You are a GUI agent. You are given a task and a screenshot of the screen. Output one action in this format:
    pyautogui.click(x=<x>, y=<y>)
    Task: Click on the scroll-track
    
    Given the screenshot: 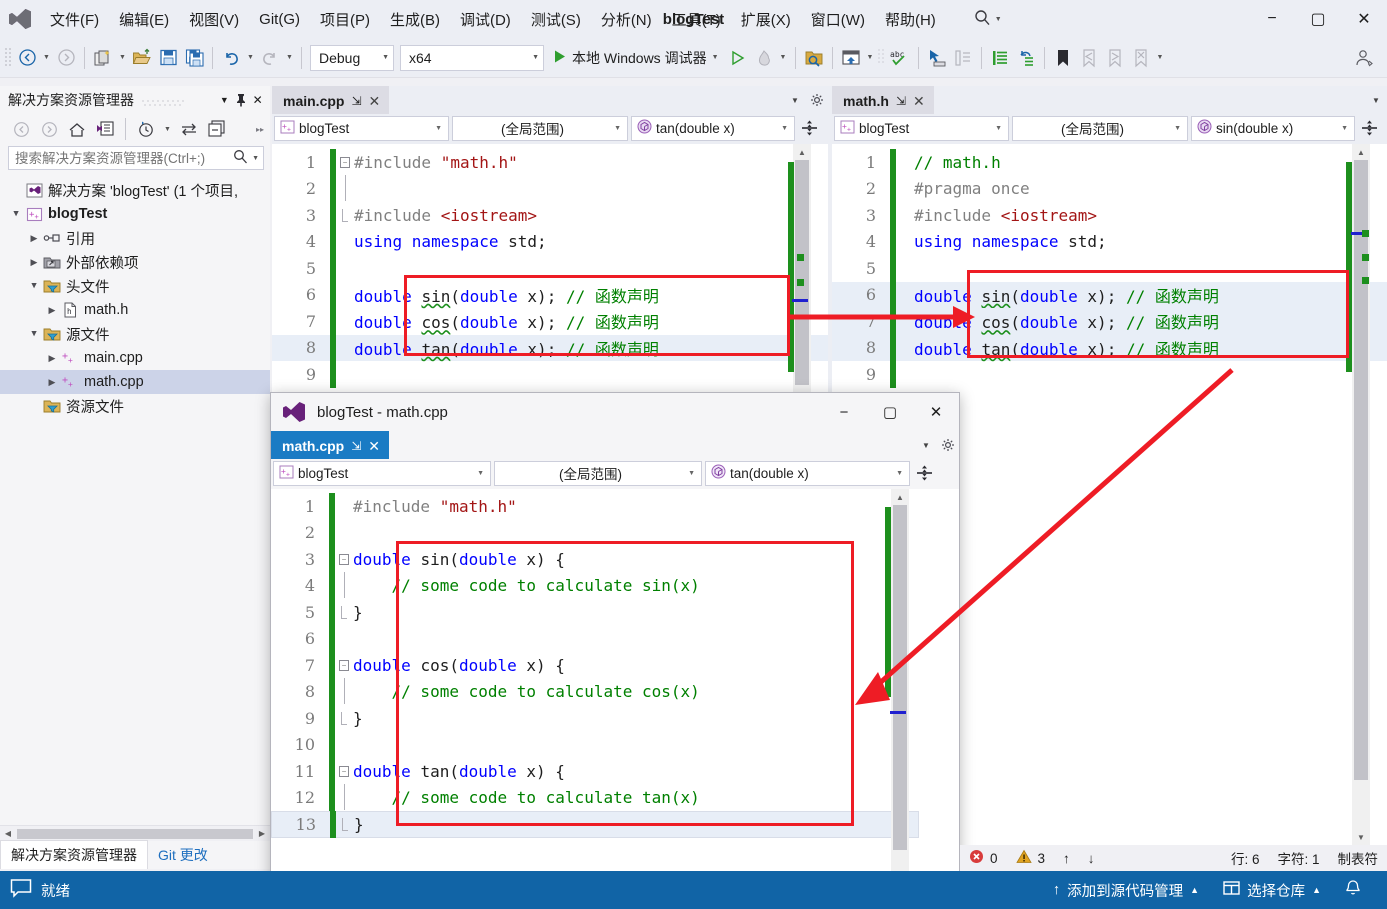 What is the action you would take?
    pyautogui.click(x=135, y=833)
    